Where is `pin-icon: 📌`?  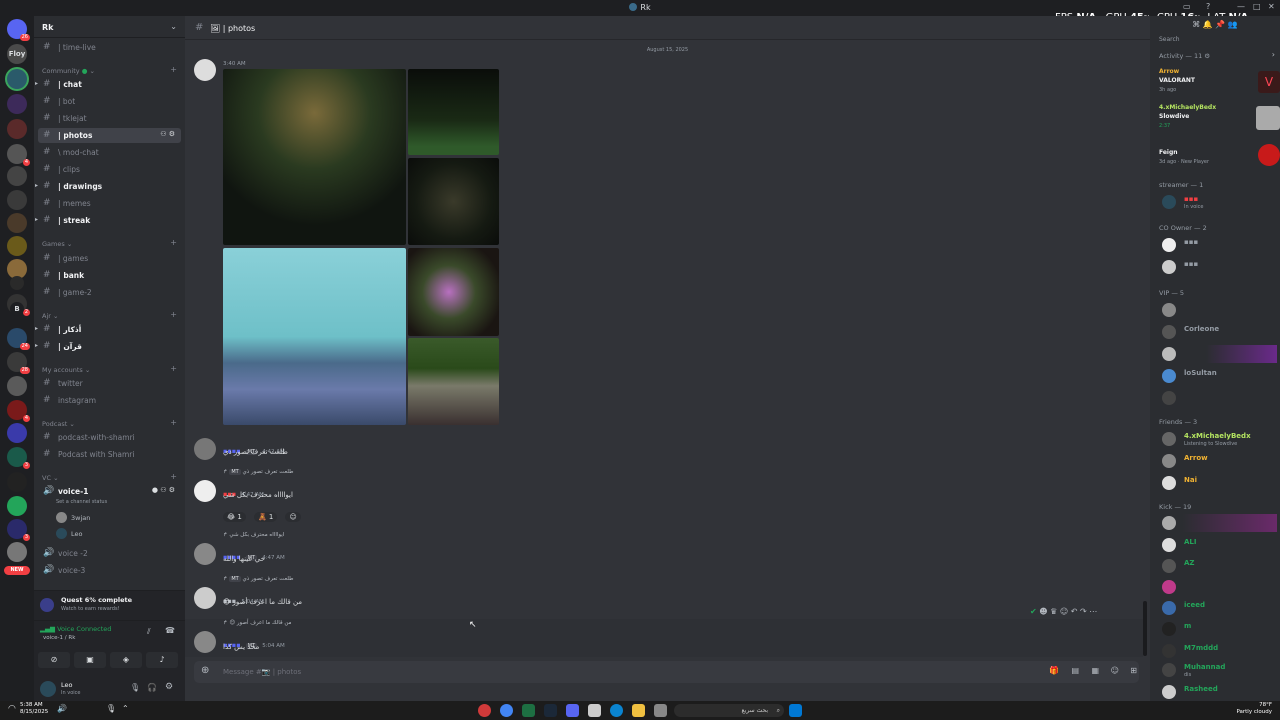
pin-icon: 📌 is located at coordinates (1220, 24).